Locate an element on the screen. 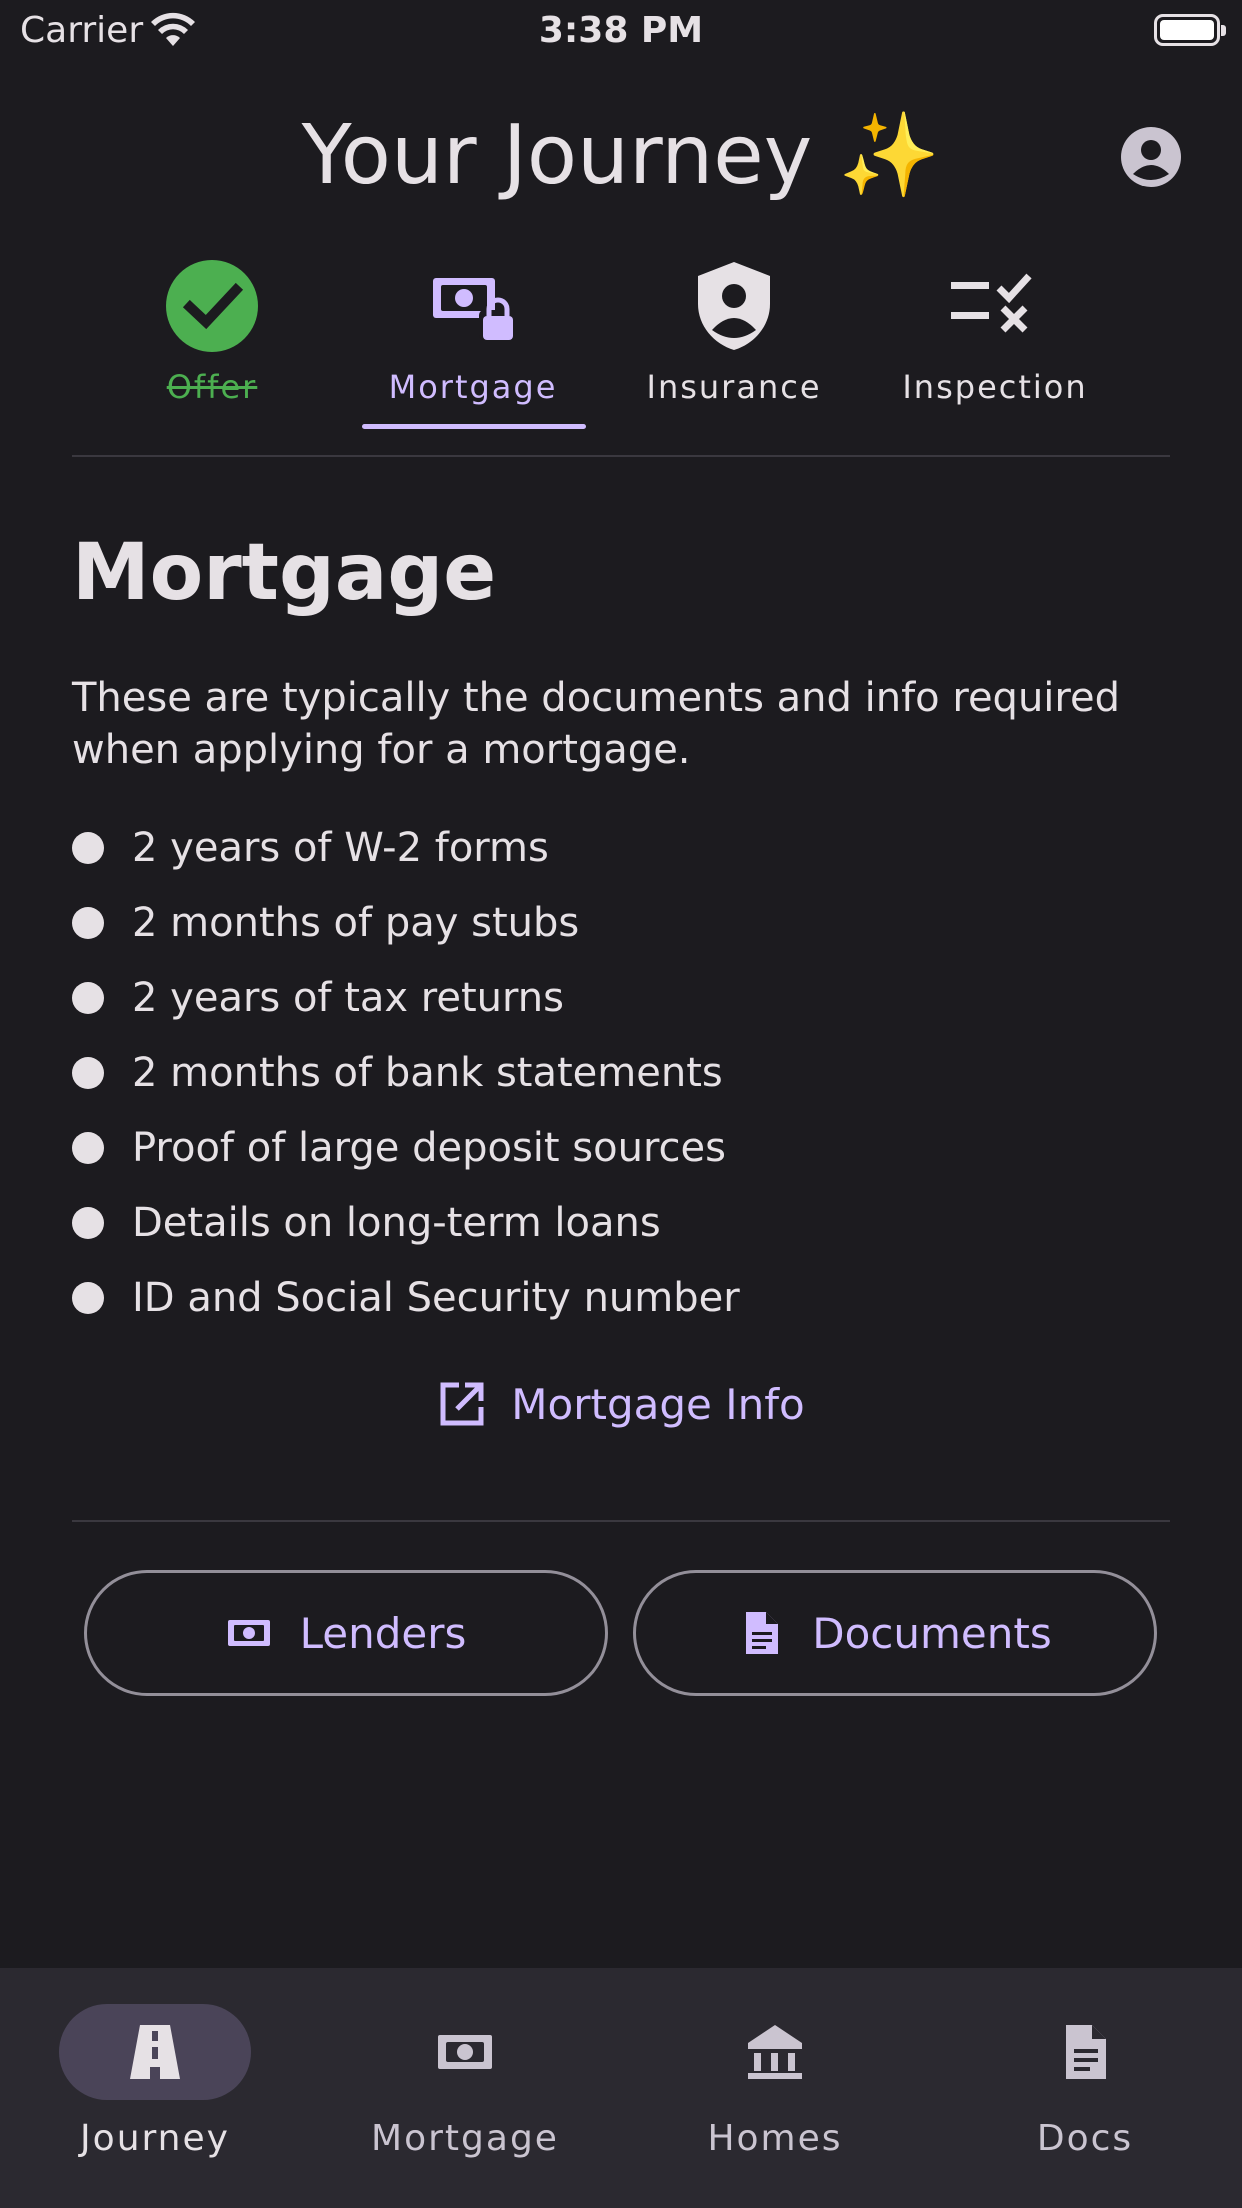 This screenshot has height=2208, width=1242. checklist-icon is located at coordinates (991, 303).